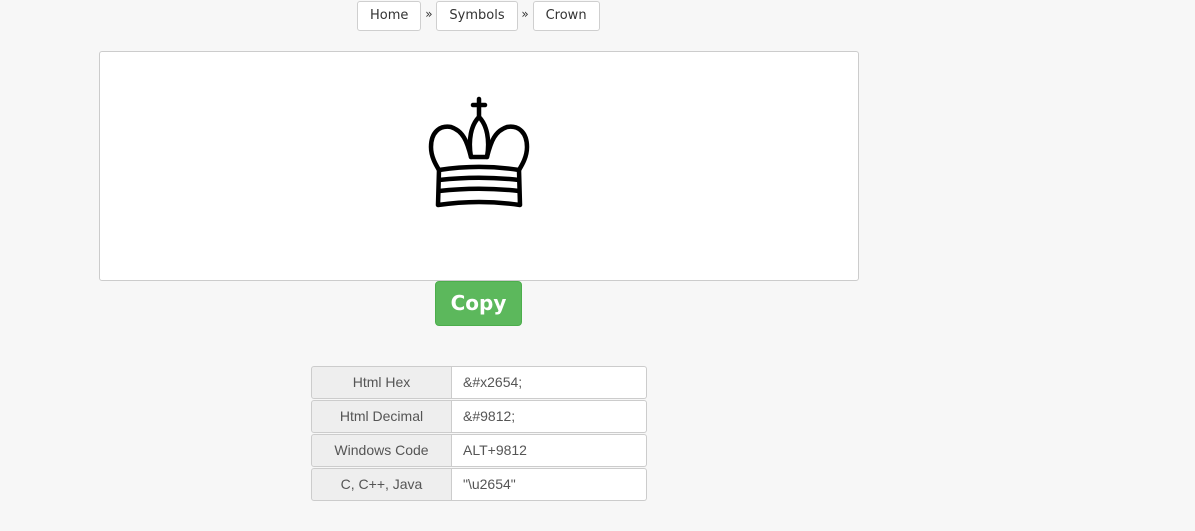 The image size is (1195, 531). What do you see at coordinates (389, 16) in the screenshot?
I see `breadcrumb-home-link: Home` at bounding box center [389, 16].